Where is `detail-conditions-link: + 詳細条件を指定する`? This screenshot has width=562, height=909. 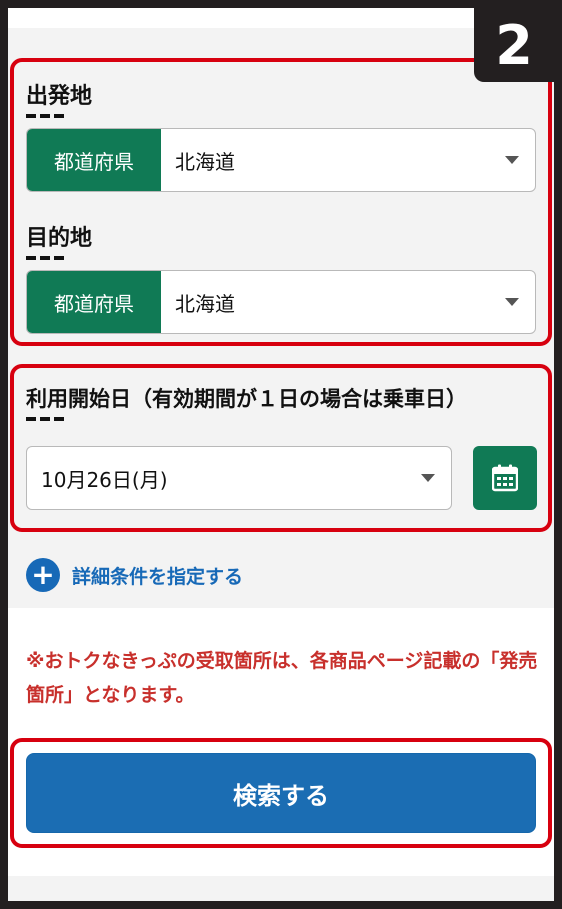 detail-conditions-link: + 詳細条件を指定する is located at coordinates (134, 575).